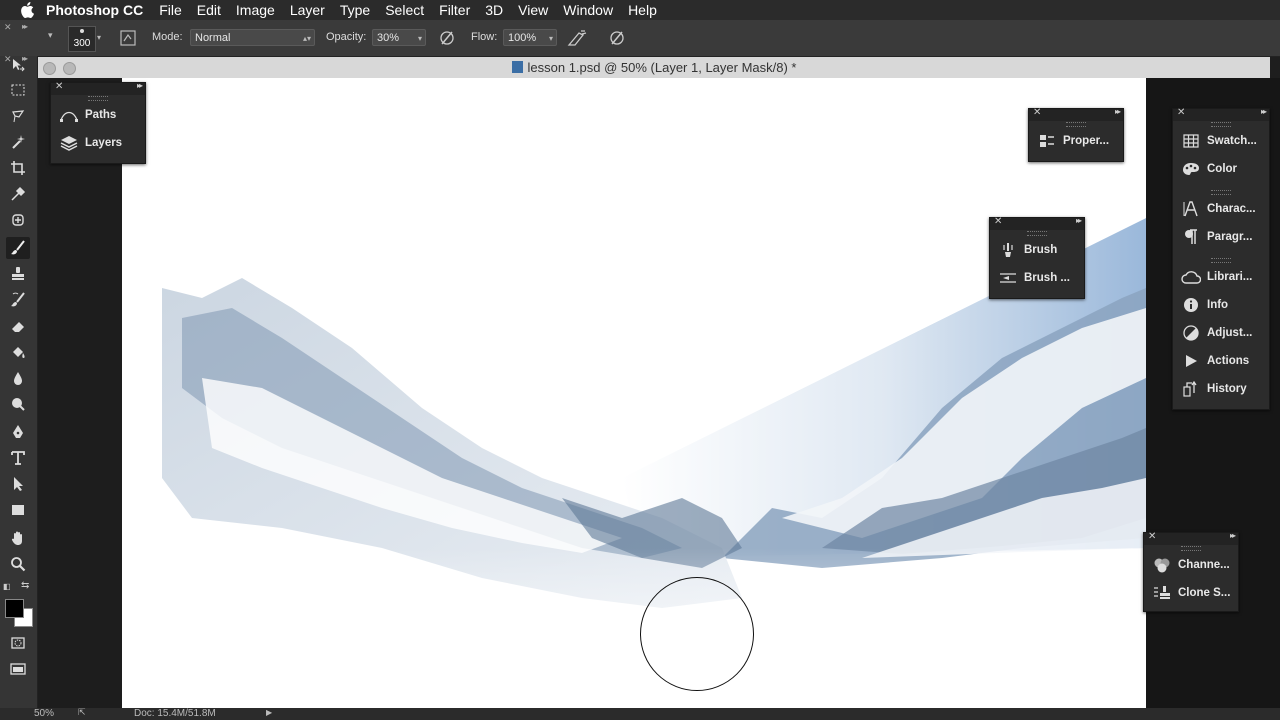  What do you see at coordinates (18, 274) in the screenshot?
I see `clone-stamp-tool-icon` at bounding box center [18, 274].